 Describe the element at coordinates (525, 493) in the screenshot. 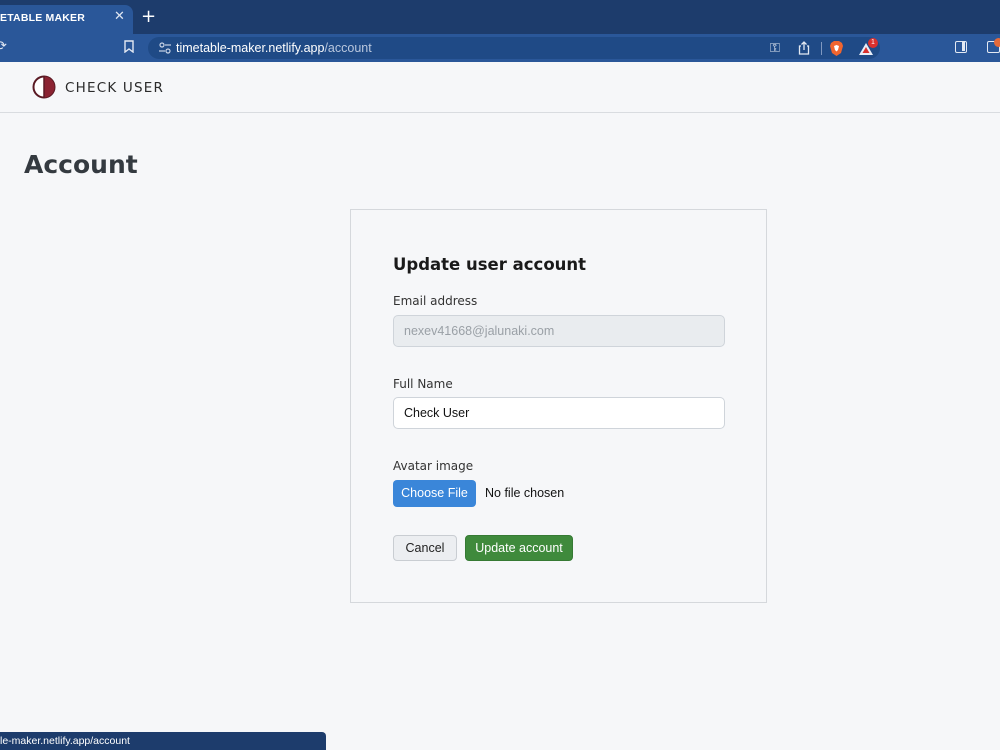

I see `file-status: No file chosen` at that location.